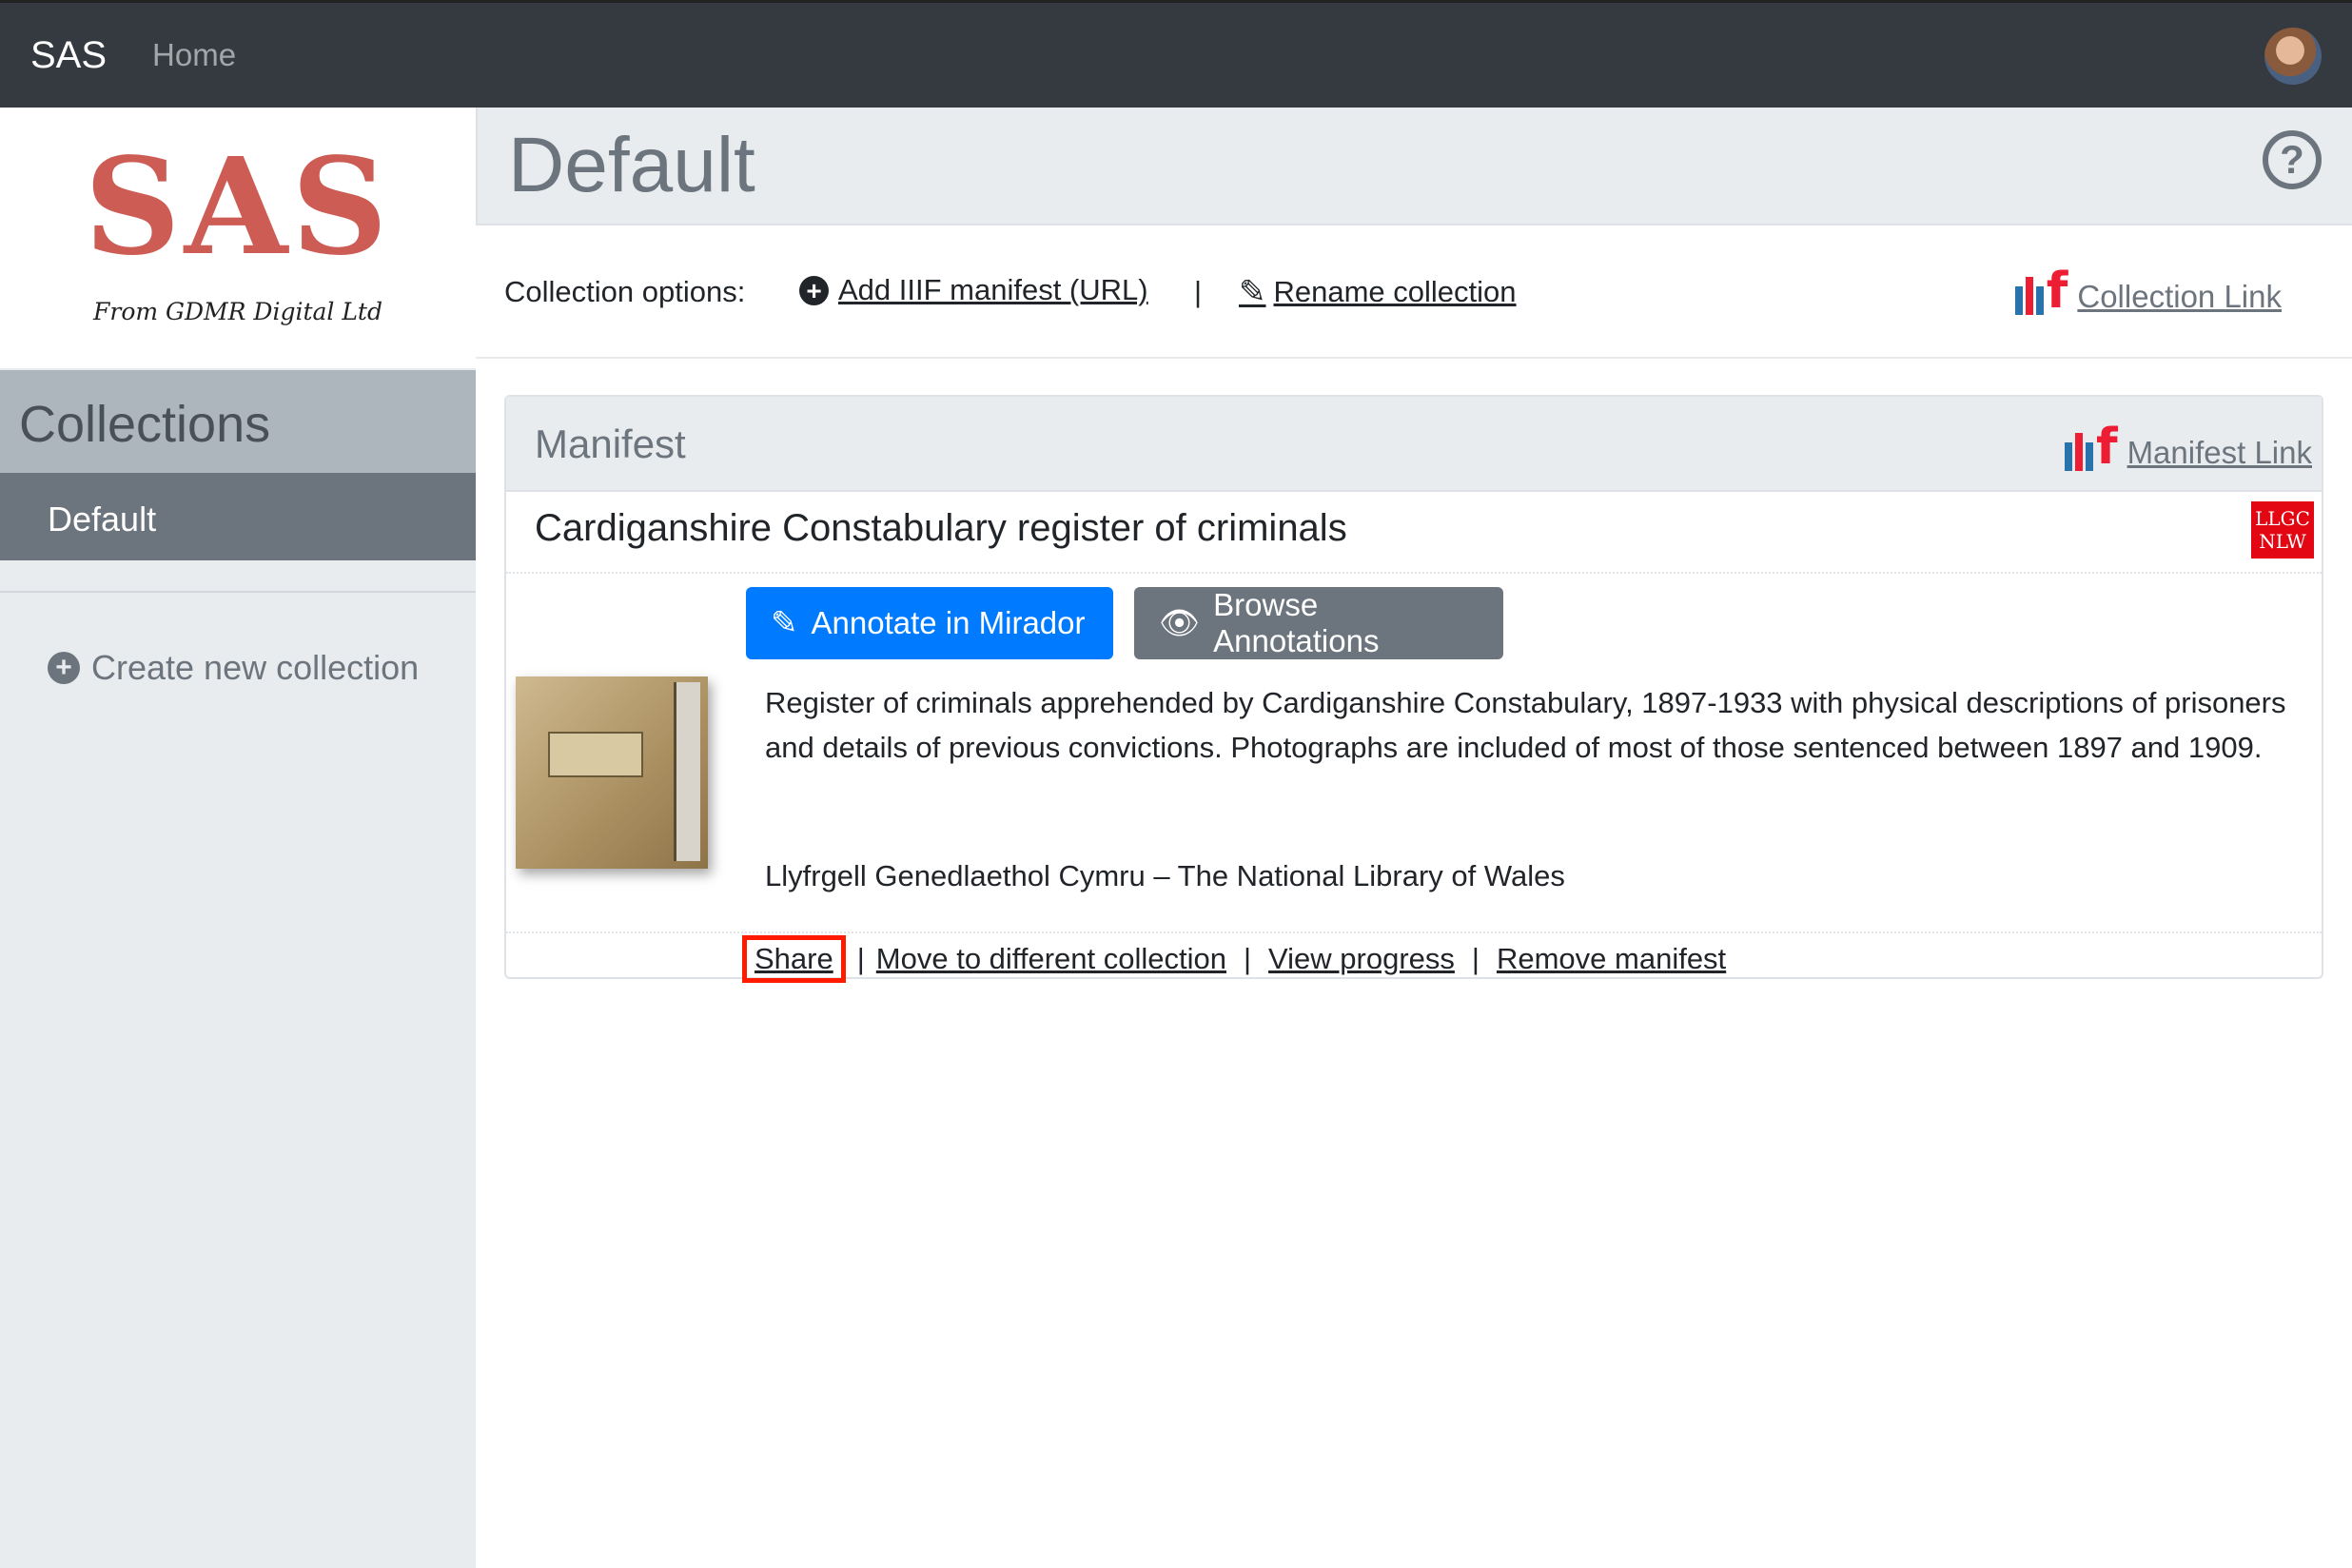 This screenshot has width=2352, height=1568. What do you see at coordinates (1176, 54) in the screenshot?
I see `top-navbar: SAS Home` at bounding box center [1176, 54].